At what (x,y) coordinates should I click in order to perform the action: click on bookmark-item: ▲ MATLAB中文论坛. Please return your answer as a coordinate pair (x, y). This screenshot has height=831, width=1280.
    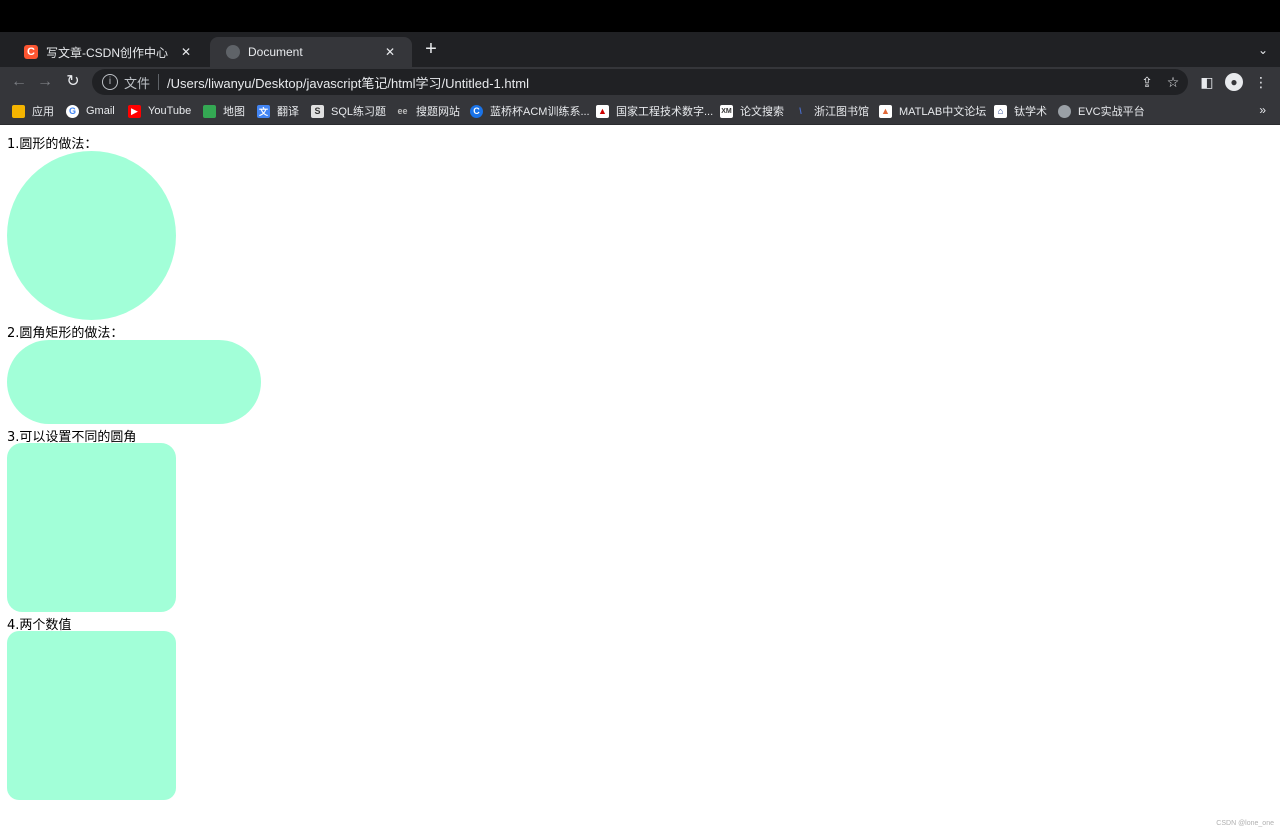
    Looking at the image, I should click on (932, 111).